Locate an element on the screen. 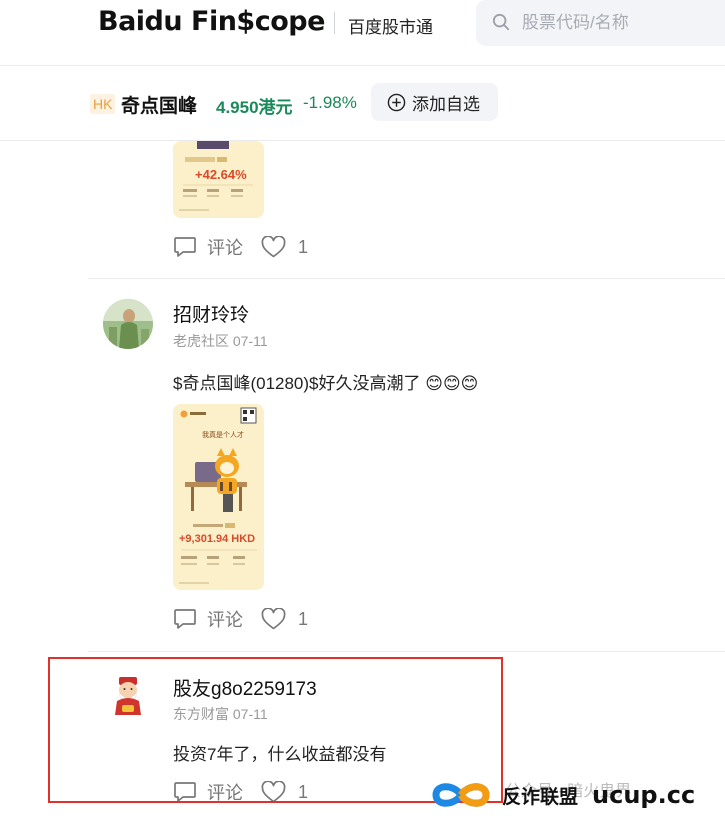 The height and width of the screenshot is (820, 725). logo-divider is located at coordinates (334, 23).